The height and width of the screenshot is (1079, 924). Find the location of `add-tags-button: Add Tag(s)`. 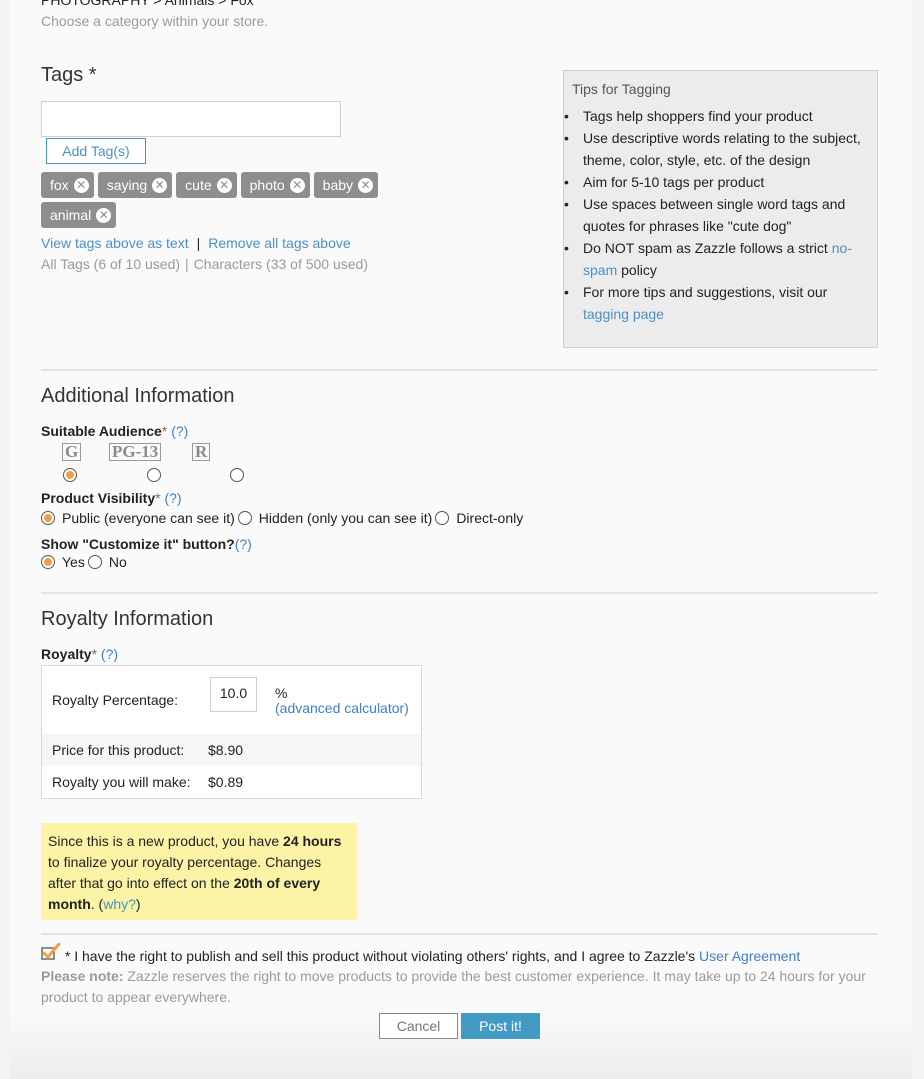

add-tags-button: Add Tag(s) is located at coordinates (96, 151).